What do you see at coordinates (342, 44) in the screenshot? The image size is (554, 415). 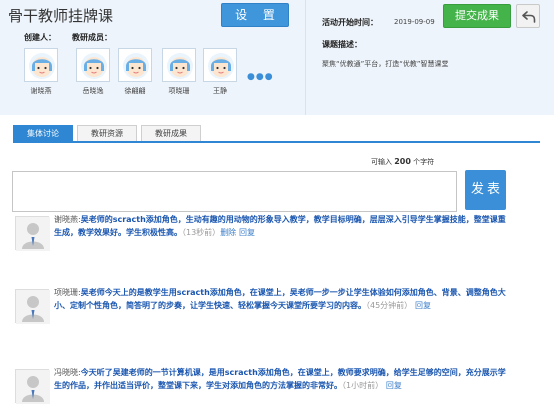 I see `topic-description-label: 课题描述：` at bounding box center [342, 44].